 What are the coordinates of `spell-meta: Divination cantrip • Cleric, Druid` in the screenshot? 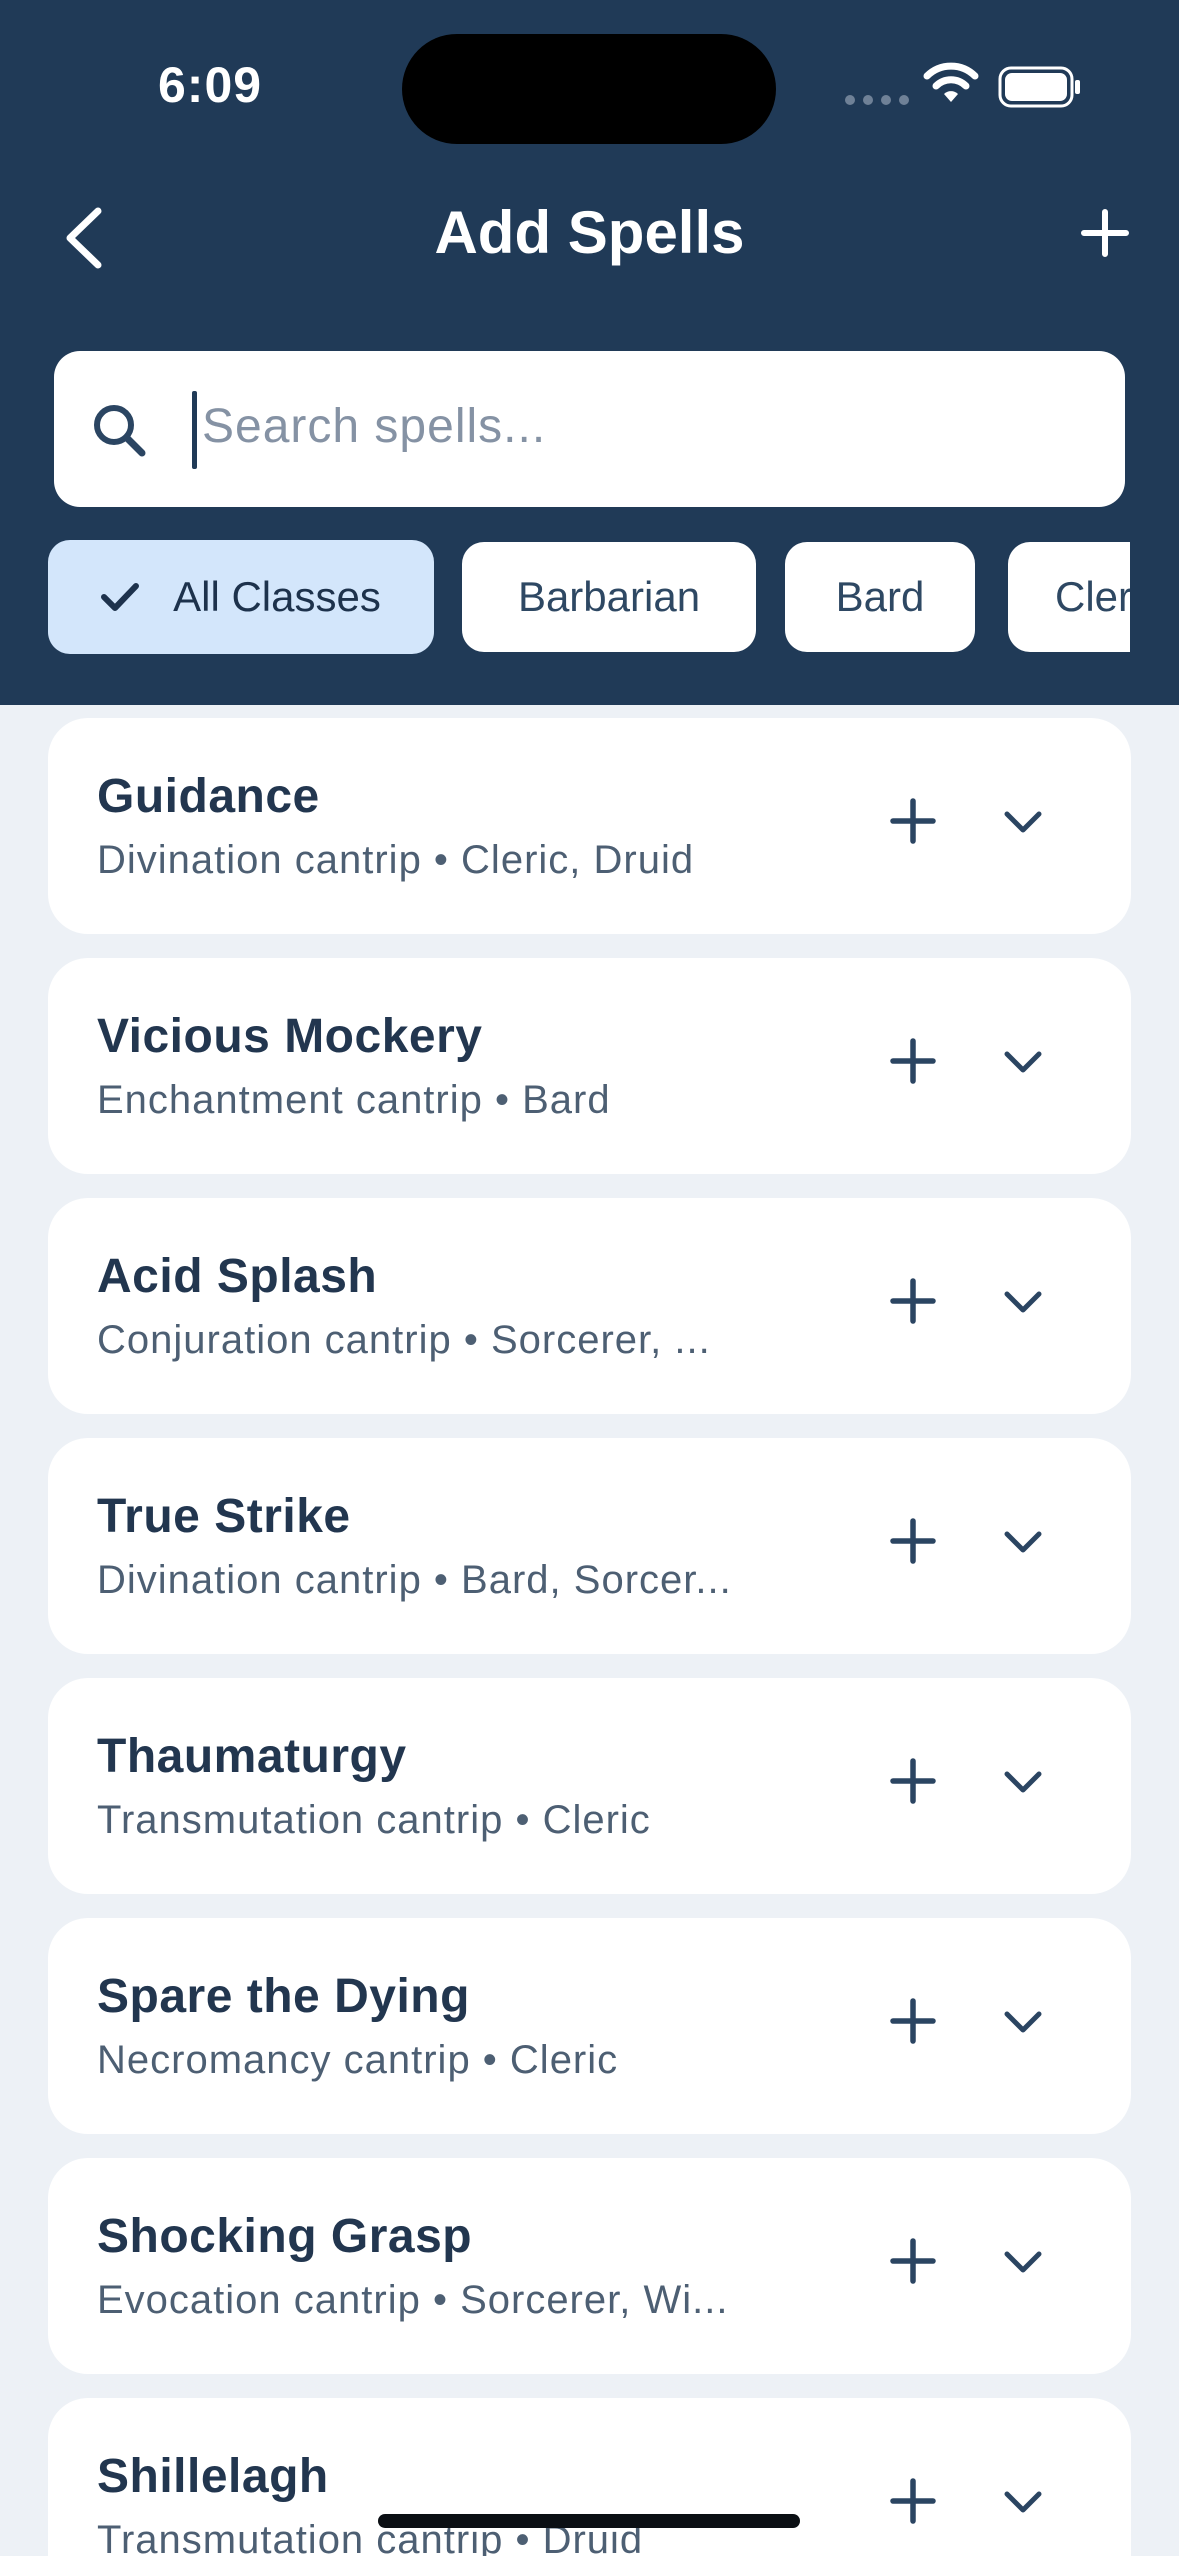 It's located at (396, 860).